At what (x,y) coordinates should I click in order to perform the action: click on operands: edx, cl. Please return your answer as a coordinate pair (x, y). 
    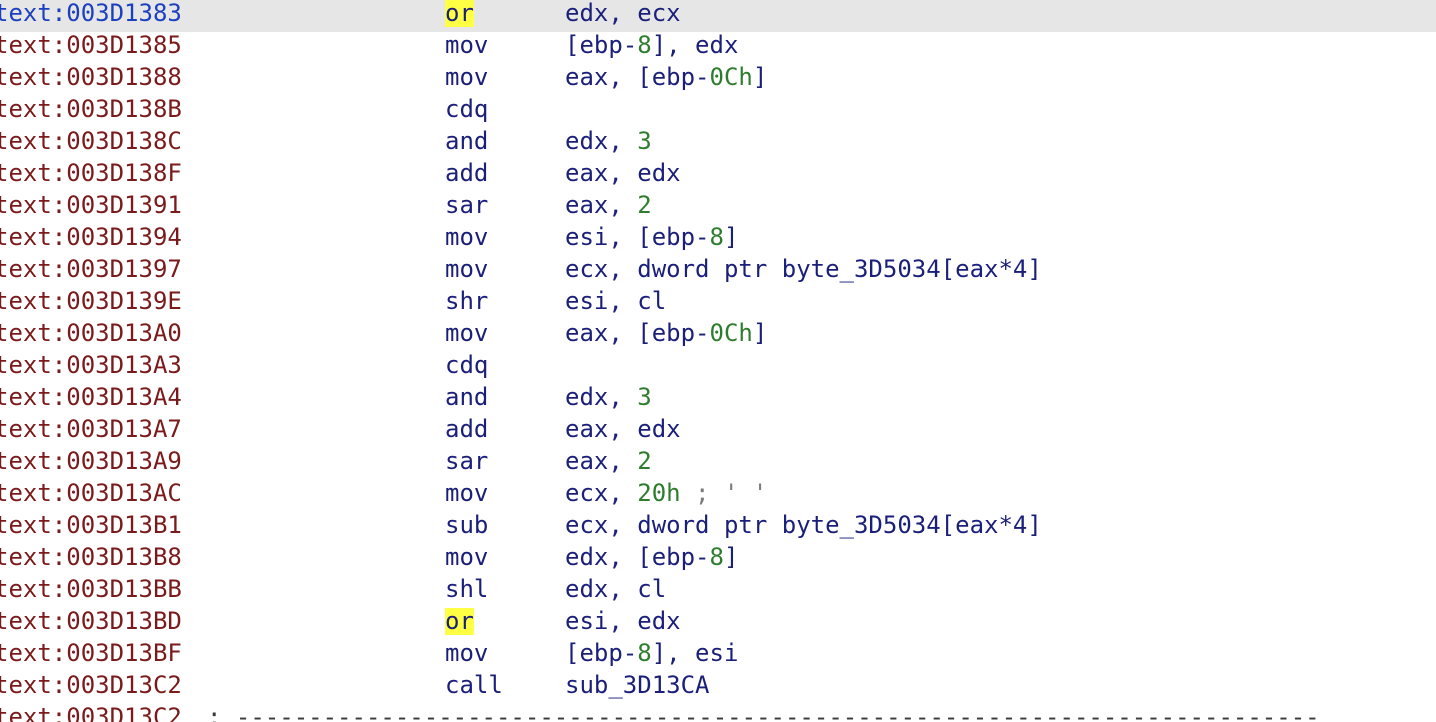
    Looking at the image, I should click on (615, 589).